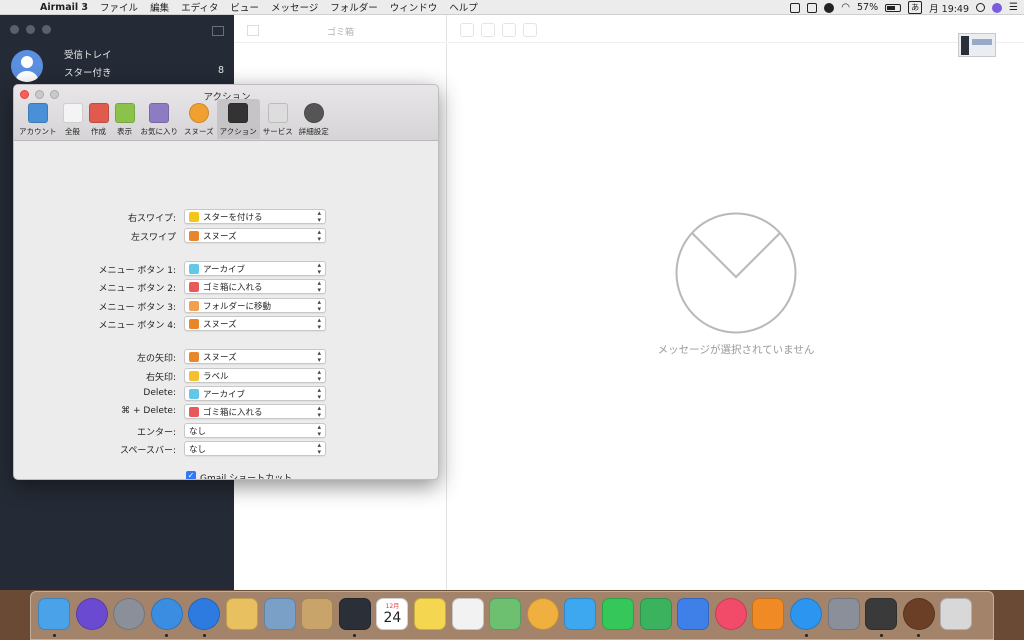  I want to click on calendar-icon: 12月 24, so click(392, 614).